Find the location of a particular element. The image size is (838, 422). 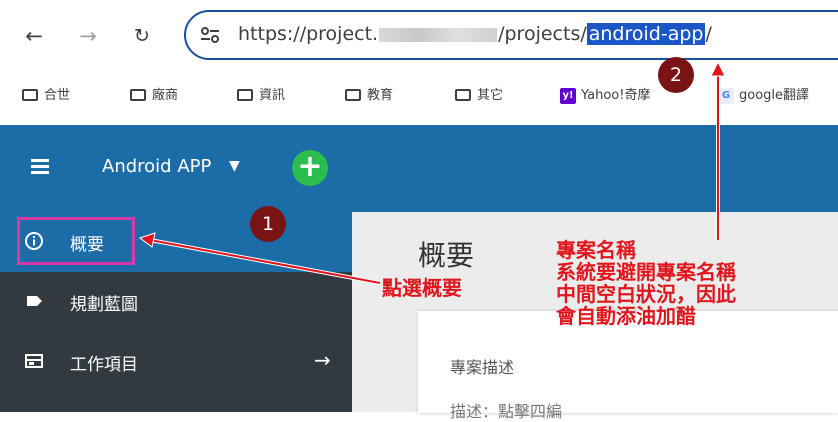

bookmark-yahoo: y! Yahoo!奇摩 is located at coordinates (605, 96).